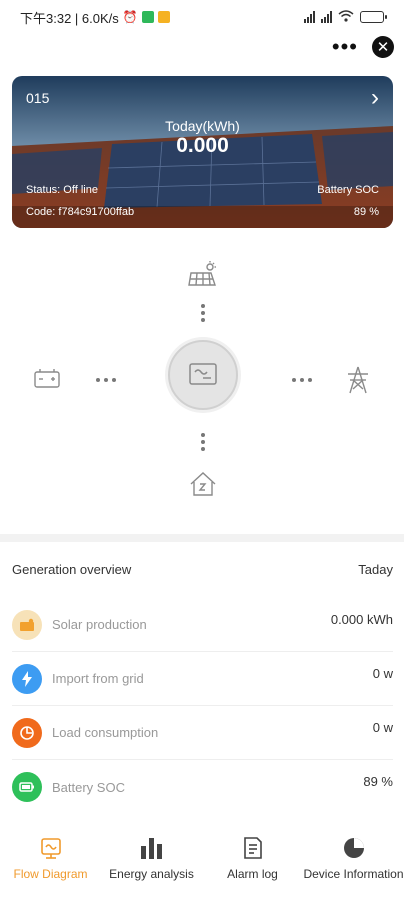  What do you see at coordinates (202, 126) in the screenshot?
I see `today-label: Today(kWh)` at bounding box center [202, 126].